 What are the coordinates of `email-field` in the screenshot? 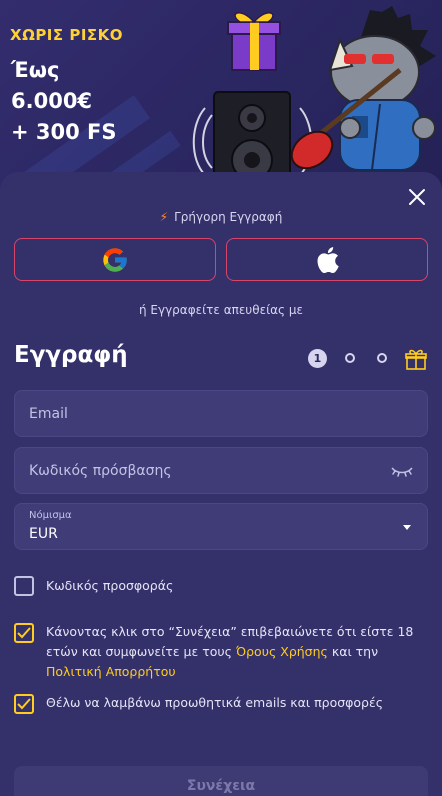 It's located at (221, 413).